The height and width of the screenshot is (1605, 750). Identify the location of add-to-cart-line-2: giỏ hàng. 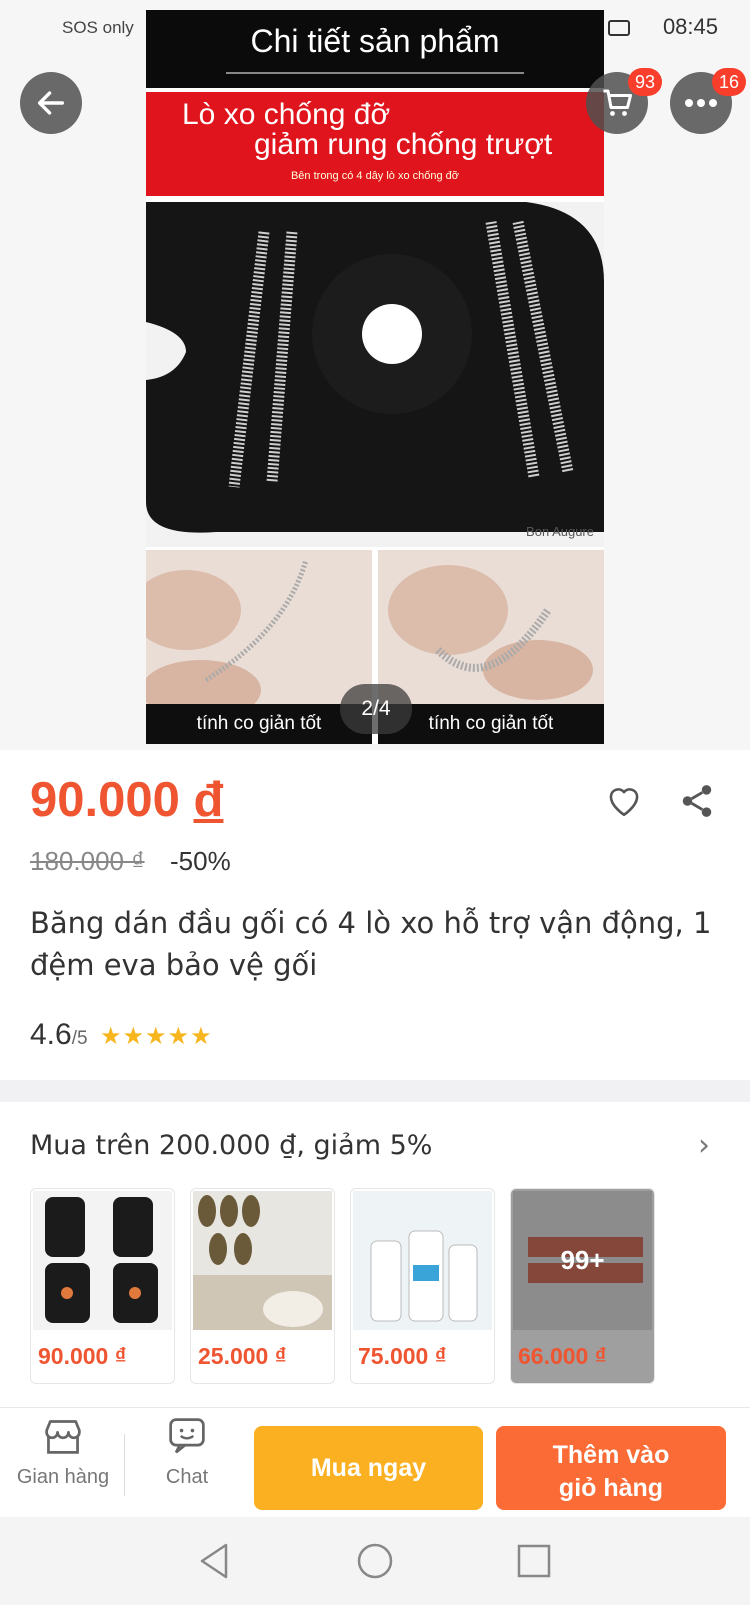
(611, 1488).